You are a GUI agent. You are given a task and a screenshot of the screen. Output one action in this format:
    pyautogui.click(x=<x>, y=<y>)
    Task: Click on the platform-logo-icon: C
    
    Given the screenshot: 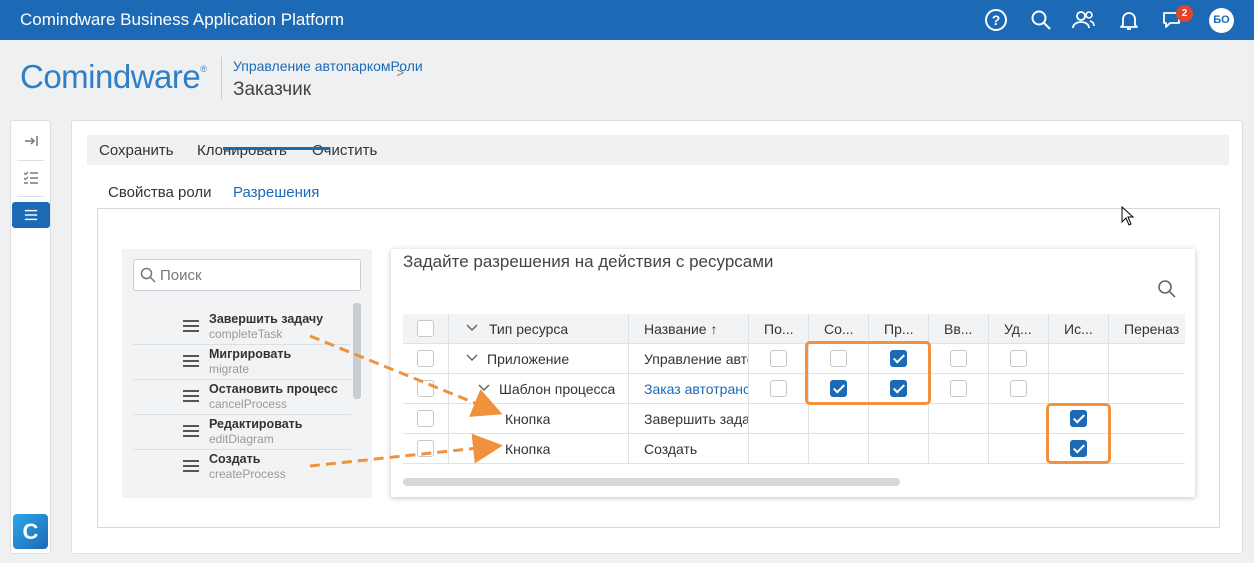 What is the action you would take?
    pyautogui.click(x=30, y=531)
    